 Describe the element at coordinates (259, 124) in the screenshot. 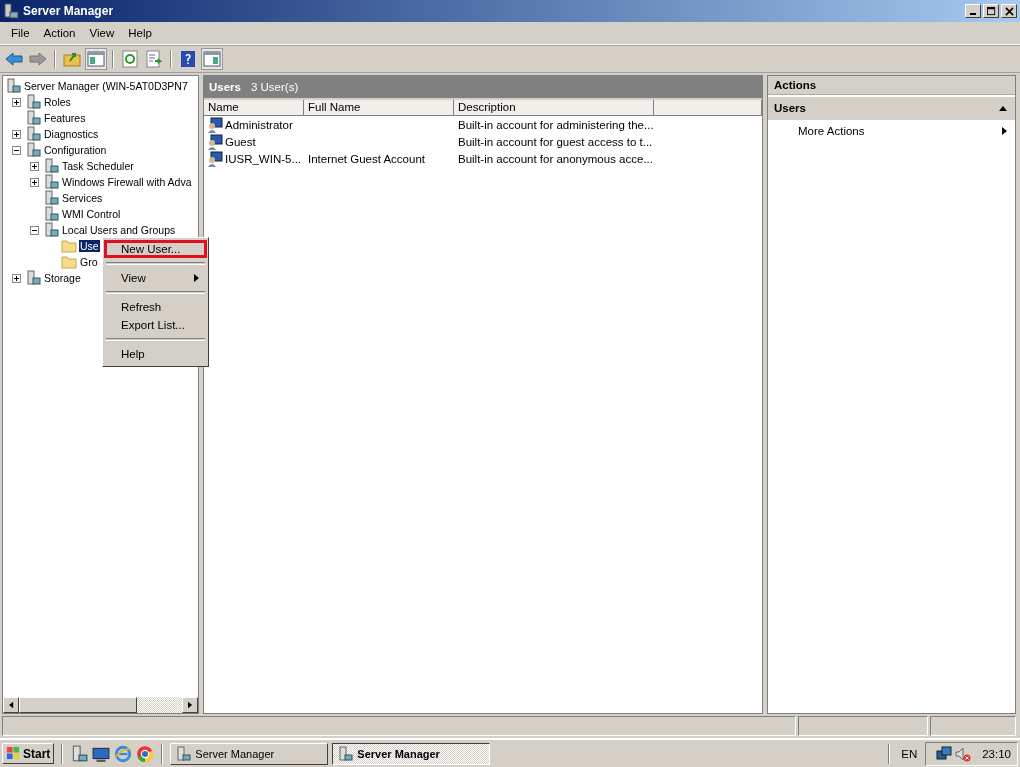

I see `table-cell: Administrator` at that location.